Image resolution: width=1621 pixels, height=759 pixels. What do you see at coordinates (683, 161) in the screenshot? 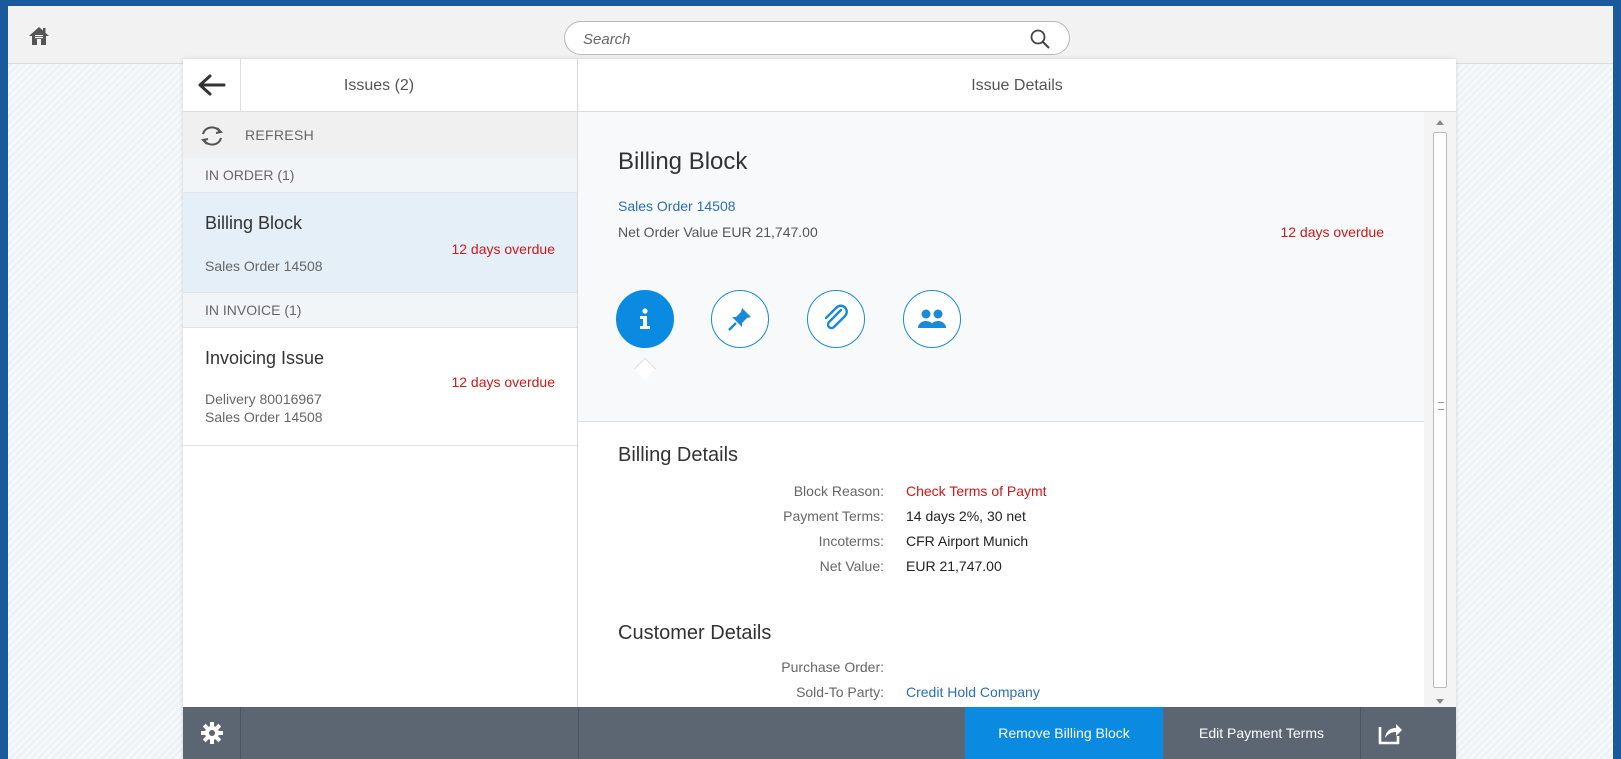
I see `object-title: Billing Block` at bounding box center [683, 161].